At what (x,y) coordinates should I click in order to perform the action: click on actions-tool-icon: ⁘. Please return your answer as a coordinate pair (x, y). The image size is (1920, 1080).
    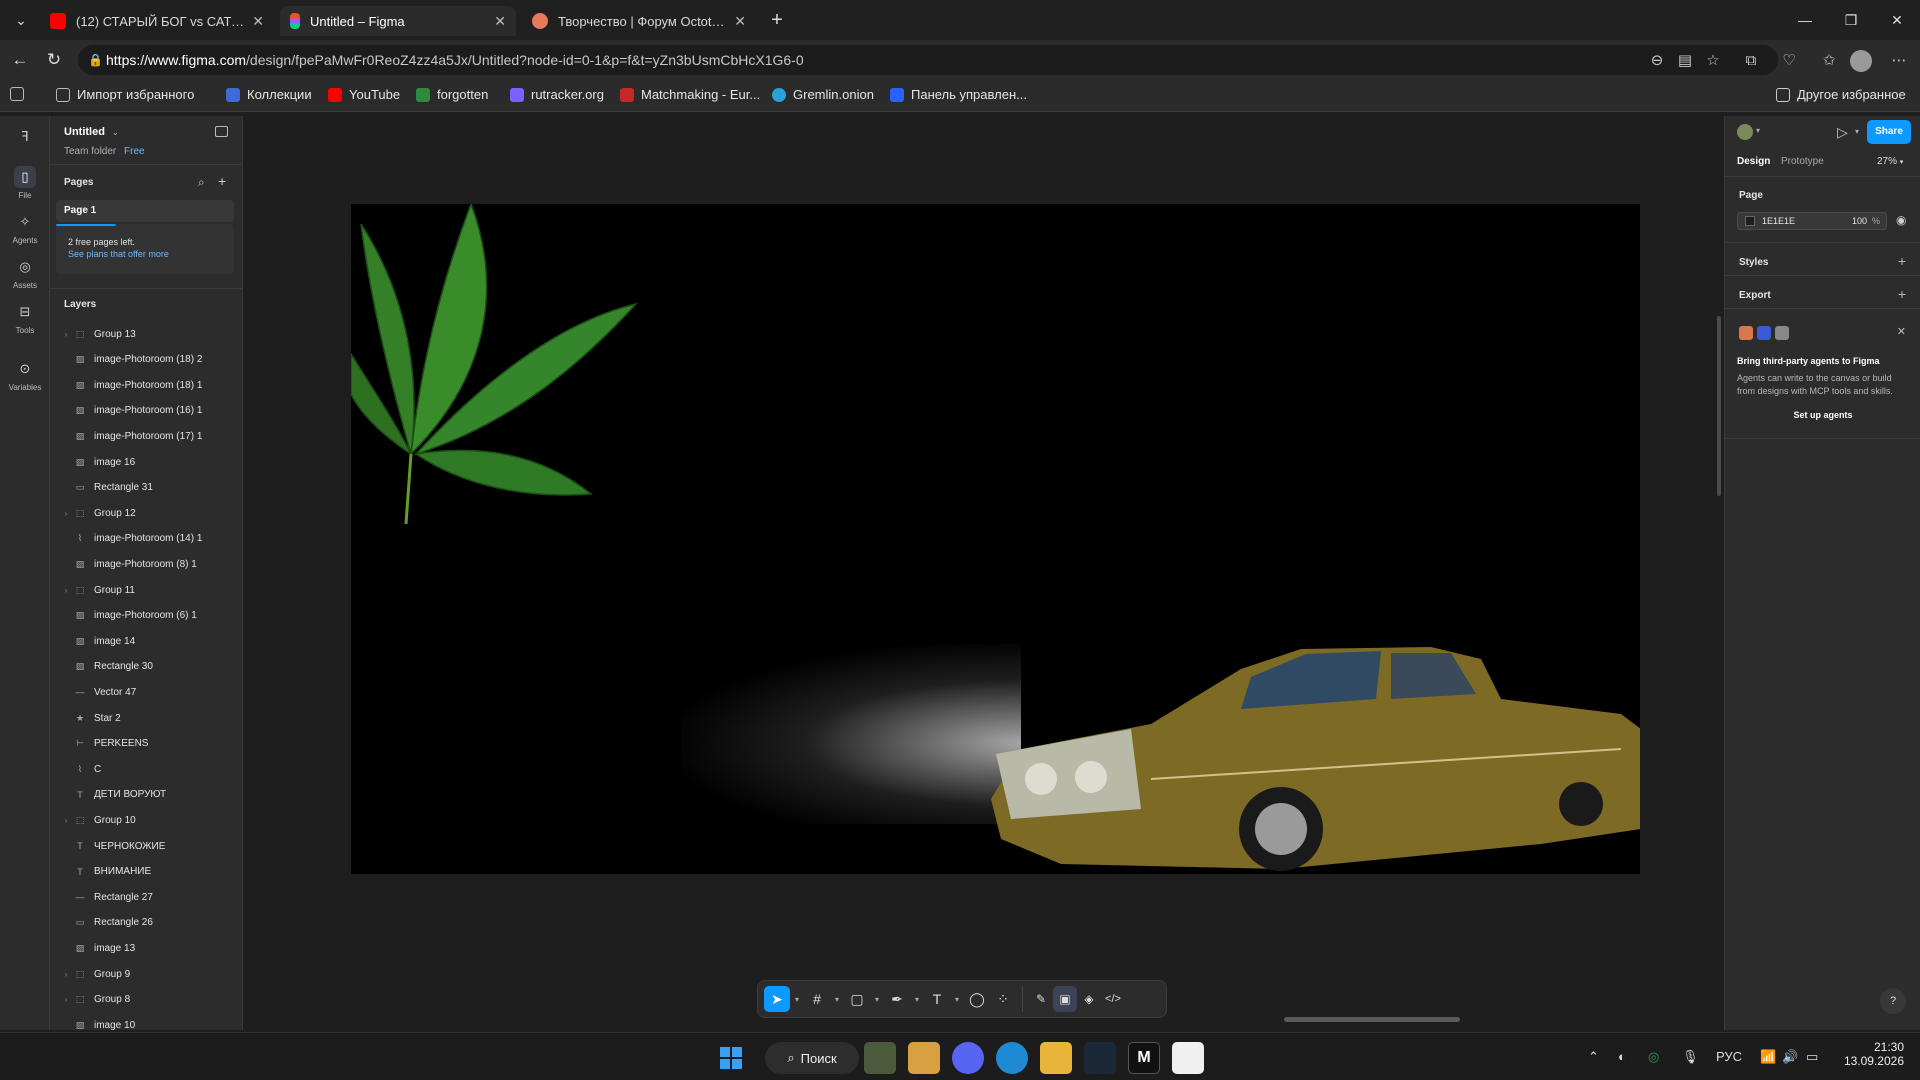
    Looking at the image, I should click on (1003, 999).